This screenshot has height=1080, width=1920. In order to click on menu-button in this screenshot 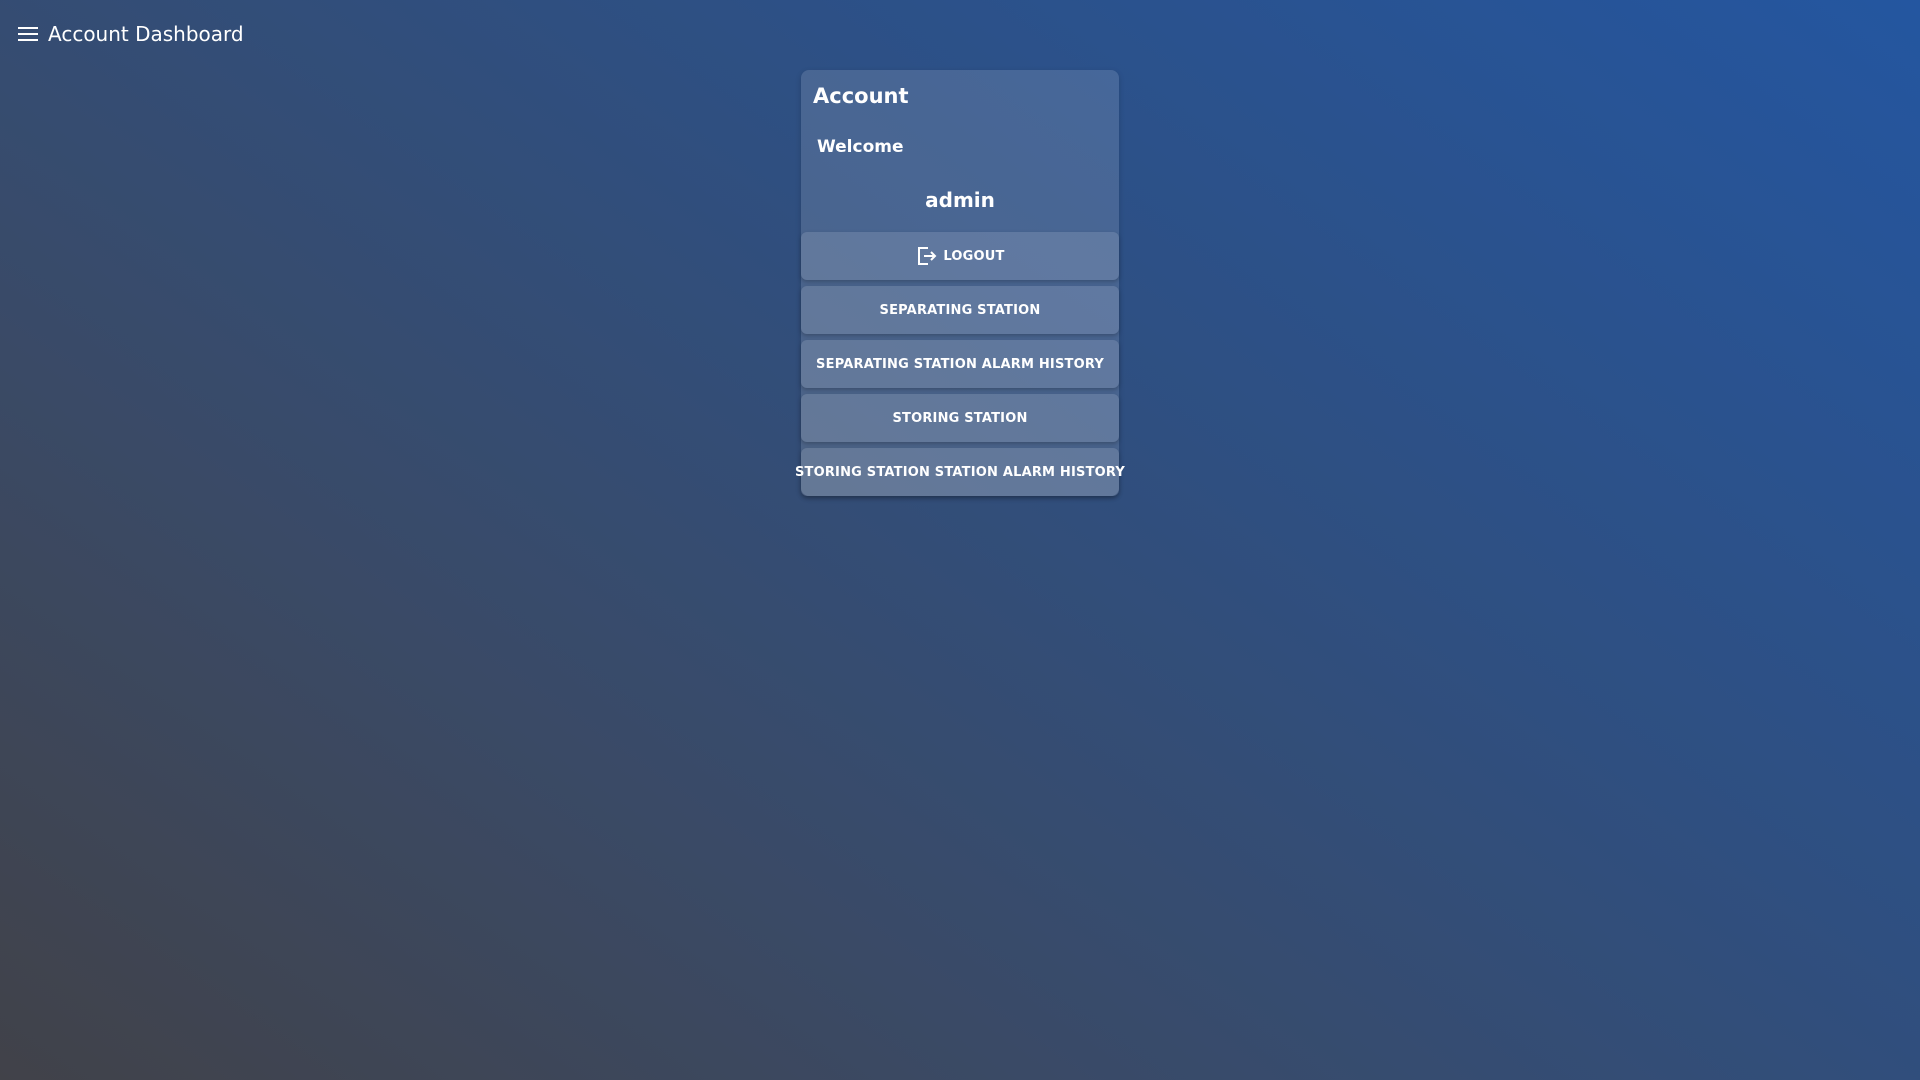, I will do `click(28, 34)`.